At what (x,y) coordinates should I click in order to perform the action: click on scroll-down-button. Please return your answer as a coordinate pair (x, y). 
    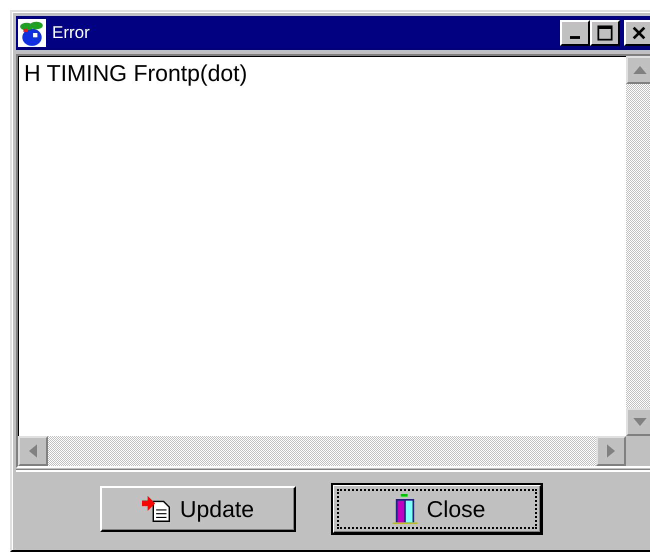
    Looking at the image, I should click on (638, 422).